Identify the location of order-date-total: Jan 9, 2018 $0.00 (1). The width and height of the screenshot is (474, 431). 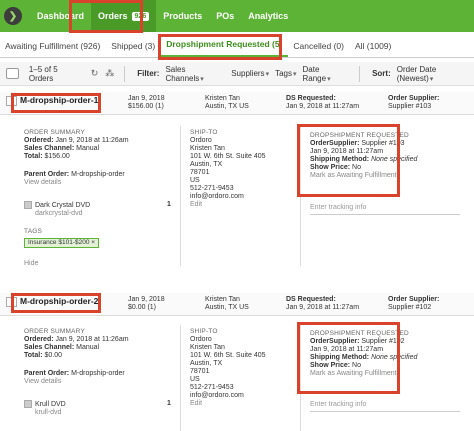
(146, 304).